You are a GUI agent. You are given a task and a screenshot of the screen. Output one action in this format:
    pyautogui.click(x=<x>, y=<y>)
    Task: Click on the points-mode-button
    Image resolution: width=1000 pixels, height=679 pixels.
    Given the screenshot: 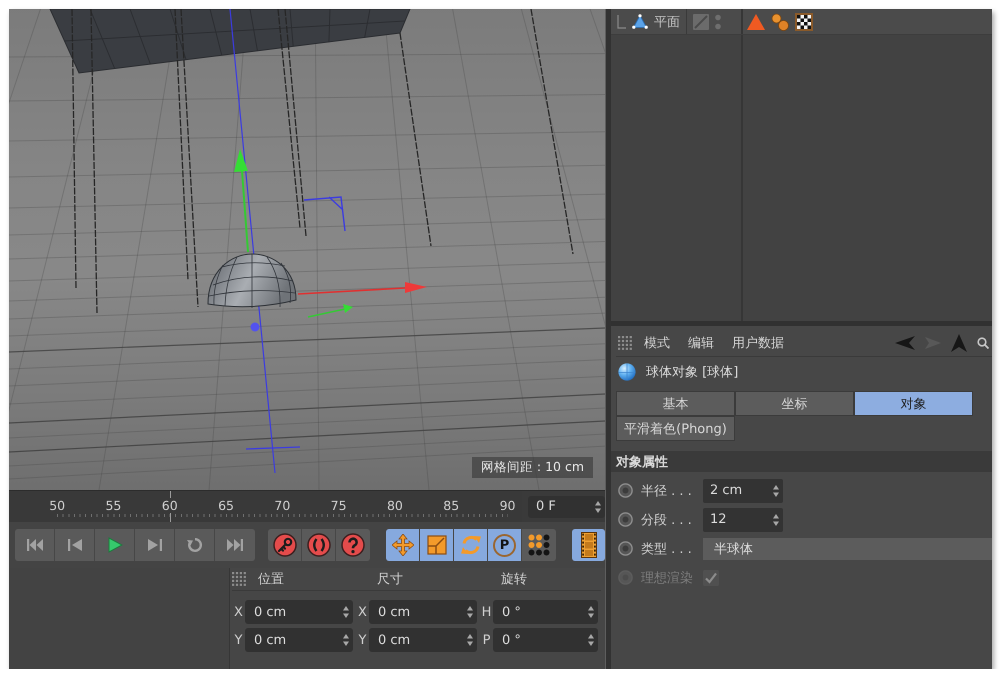 What is the action you would take?
    pyautogui.click(x=539, y=545)
    